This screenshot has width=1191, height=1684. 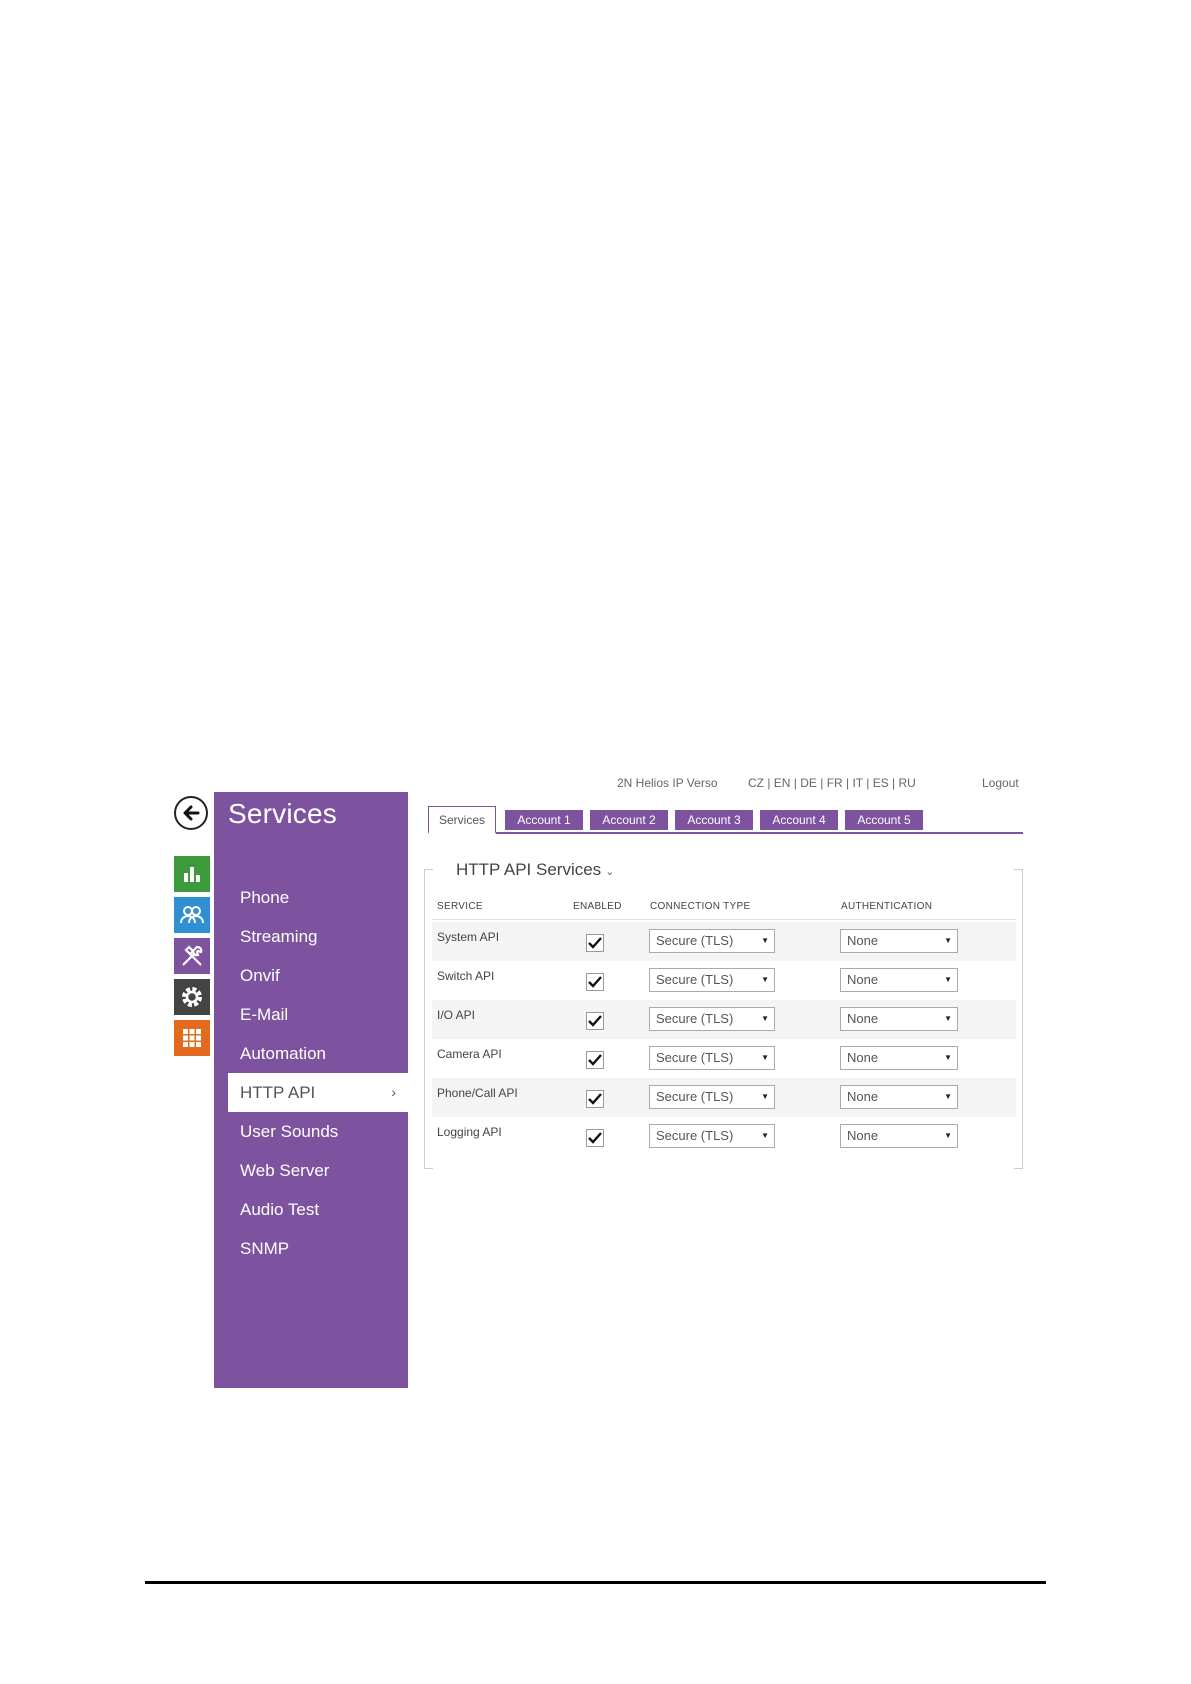 I want to click on sidebar-item-user-sounds: User Sounds, so click(x=311, y=1131).